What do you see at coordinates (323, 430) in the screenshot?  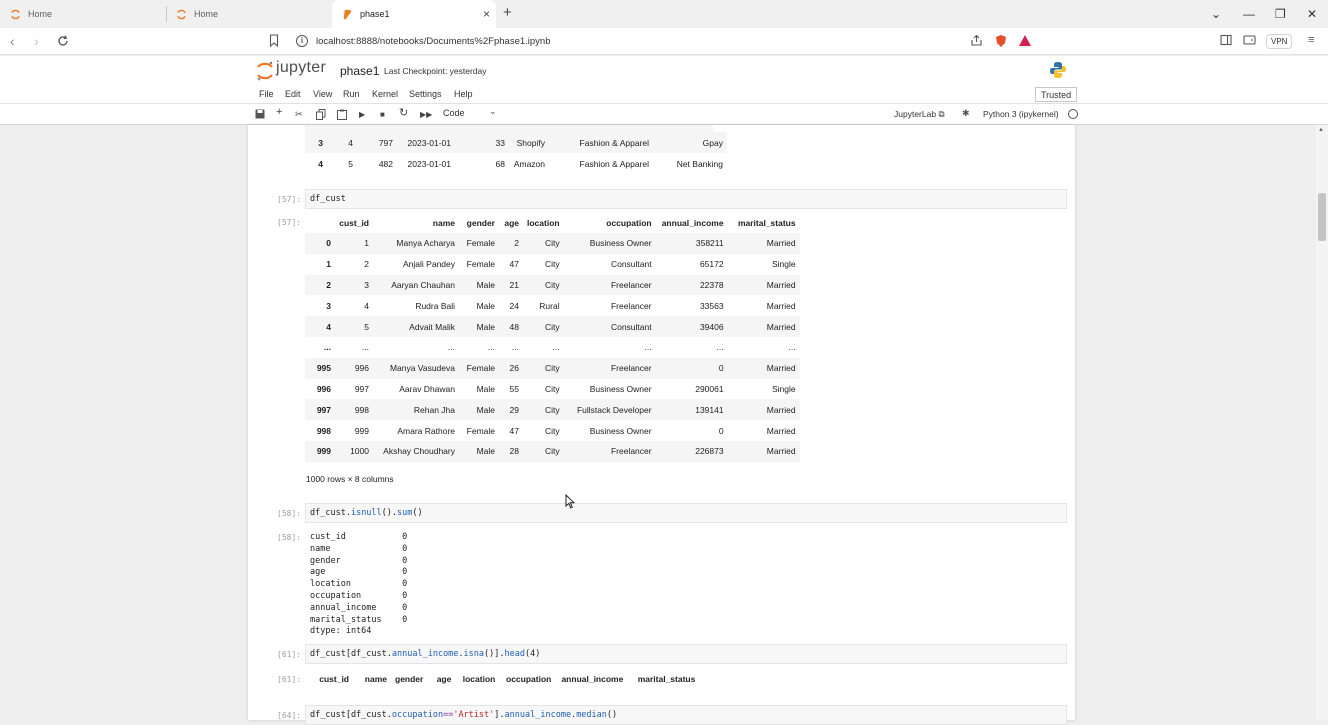 I see `row-index: 998` at bounding box center [323, 430].